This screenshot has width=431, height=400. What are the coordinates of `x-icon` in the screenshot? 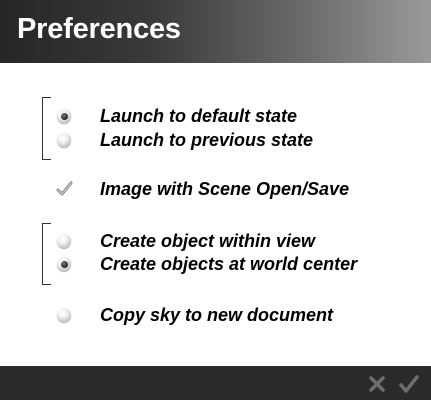 It's located at (377, 384).